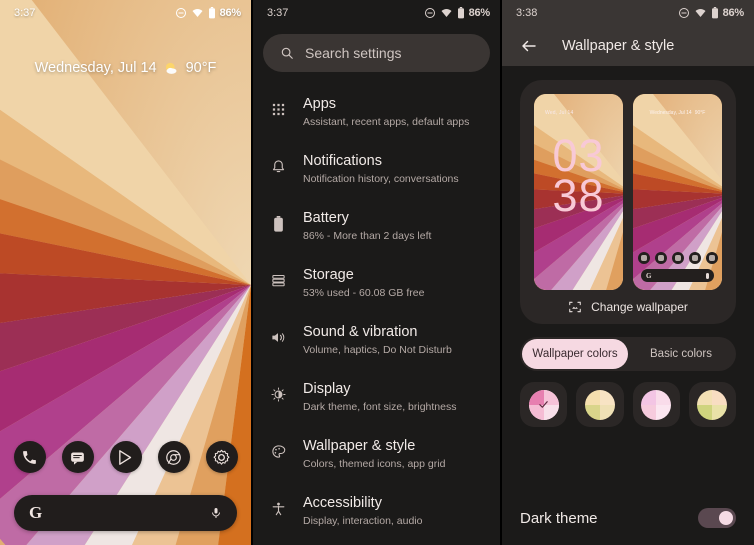 The width and height of the screenshot is (754, 545). Describe the element at coordinates (125, 513) in the screenshot. I see `google-search-bar: G` at that location.